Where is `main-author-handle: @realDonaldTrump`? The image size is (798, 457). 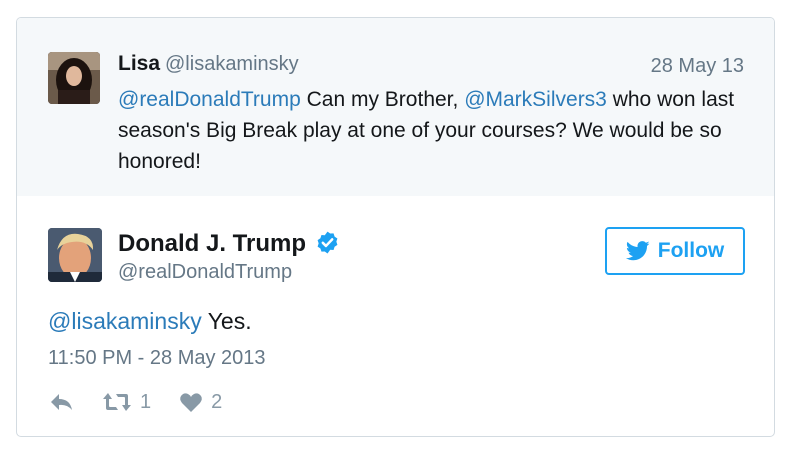 main-author-handle: @realDonaldTrump is located at coordinates (205, 272).